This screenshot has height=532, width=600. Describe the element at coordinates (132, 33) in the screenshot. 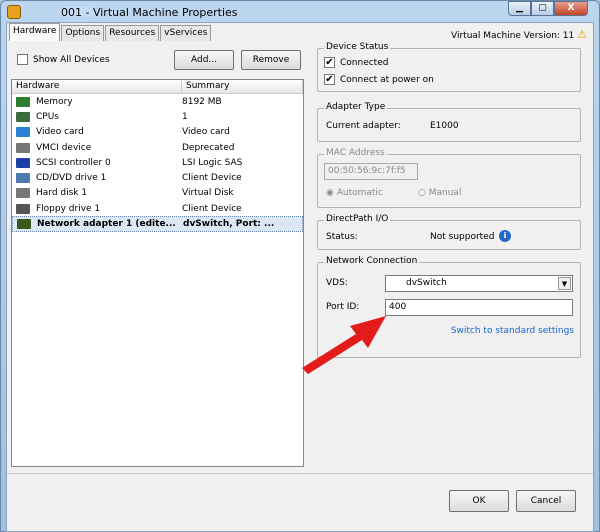

I see `tab-resources: Resources` at that location.